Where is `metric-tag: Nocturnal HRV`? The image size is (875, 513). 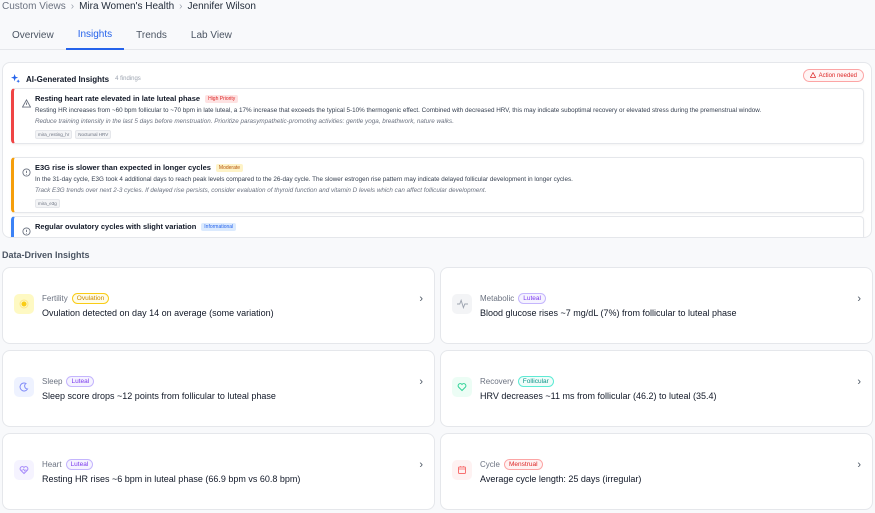 metric-tag: Nocturnal HRV is located at coordinates (93, 135).